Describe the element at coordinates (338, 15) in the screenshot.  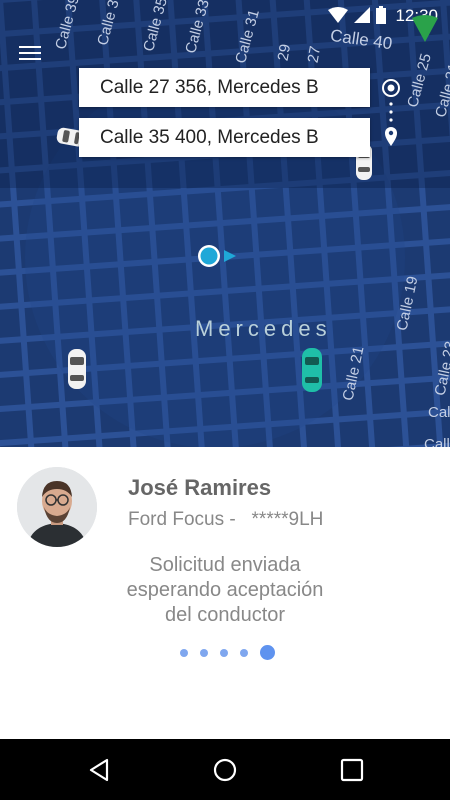
I see `wifi-icon` at that location.